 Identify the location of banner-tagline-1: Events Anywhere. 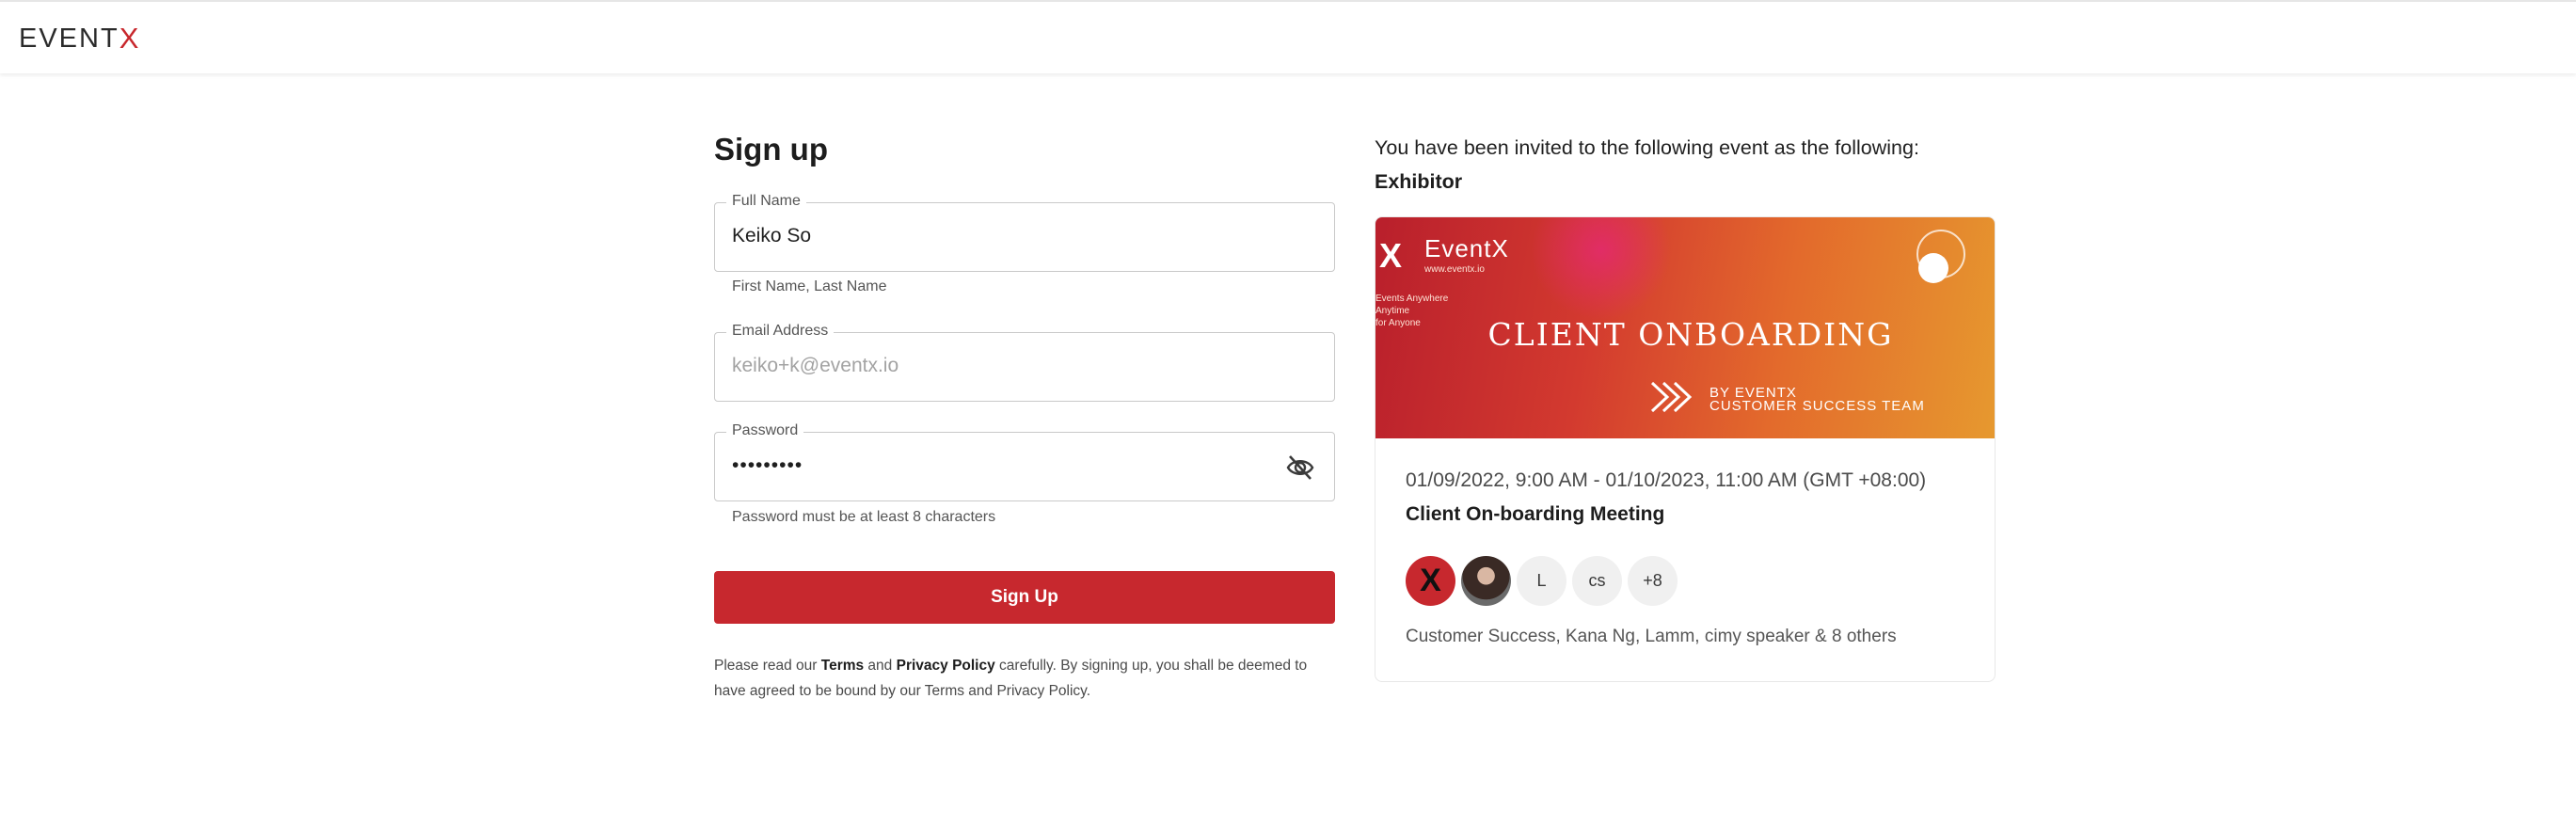
(1412, 299).